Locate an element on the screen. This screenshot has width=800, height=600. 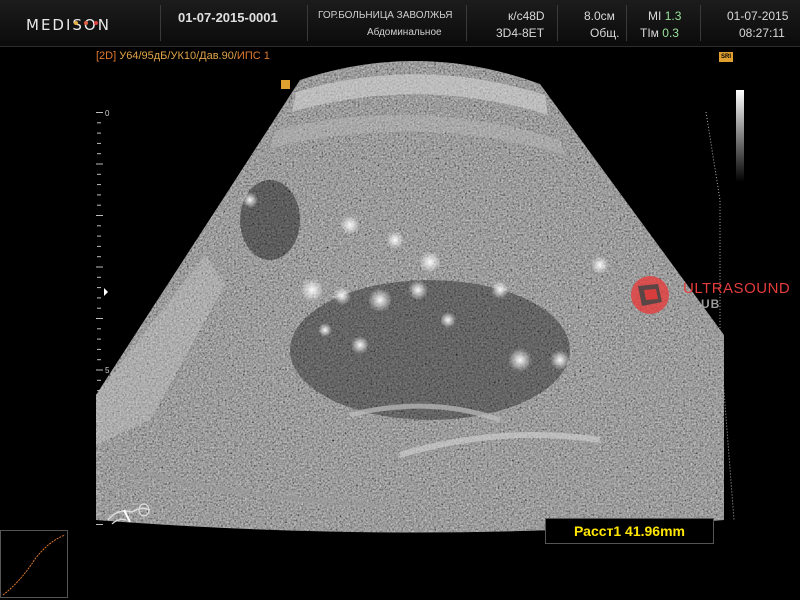
grayscale-bar is located at coordinates (740, 136).